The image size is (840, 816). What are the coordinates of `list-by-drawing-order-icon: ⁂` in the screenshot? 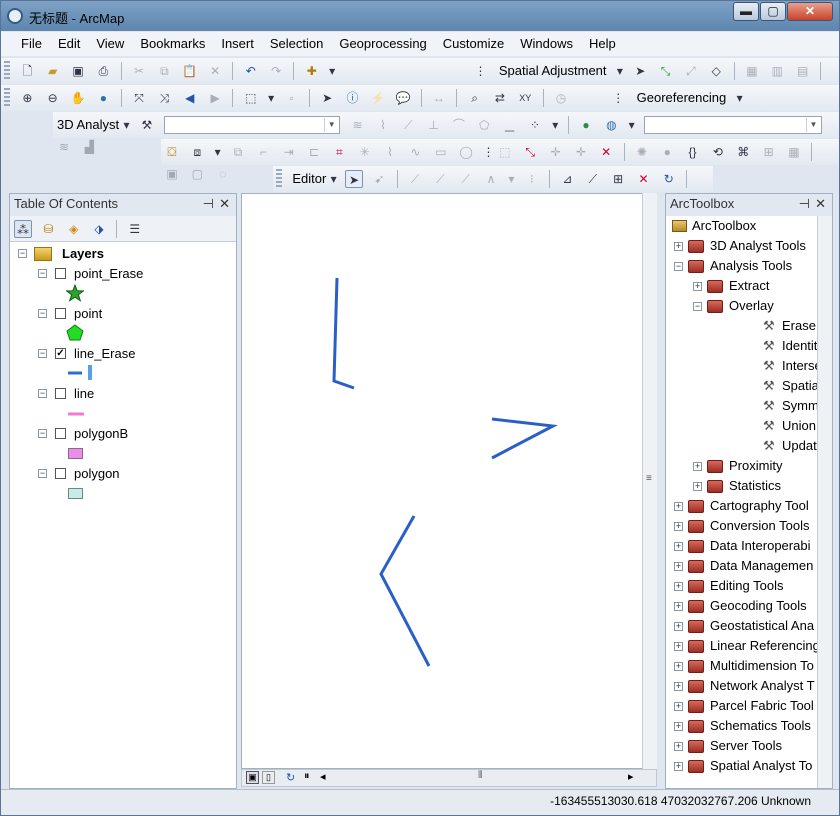 It's located at (23, 229).